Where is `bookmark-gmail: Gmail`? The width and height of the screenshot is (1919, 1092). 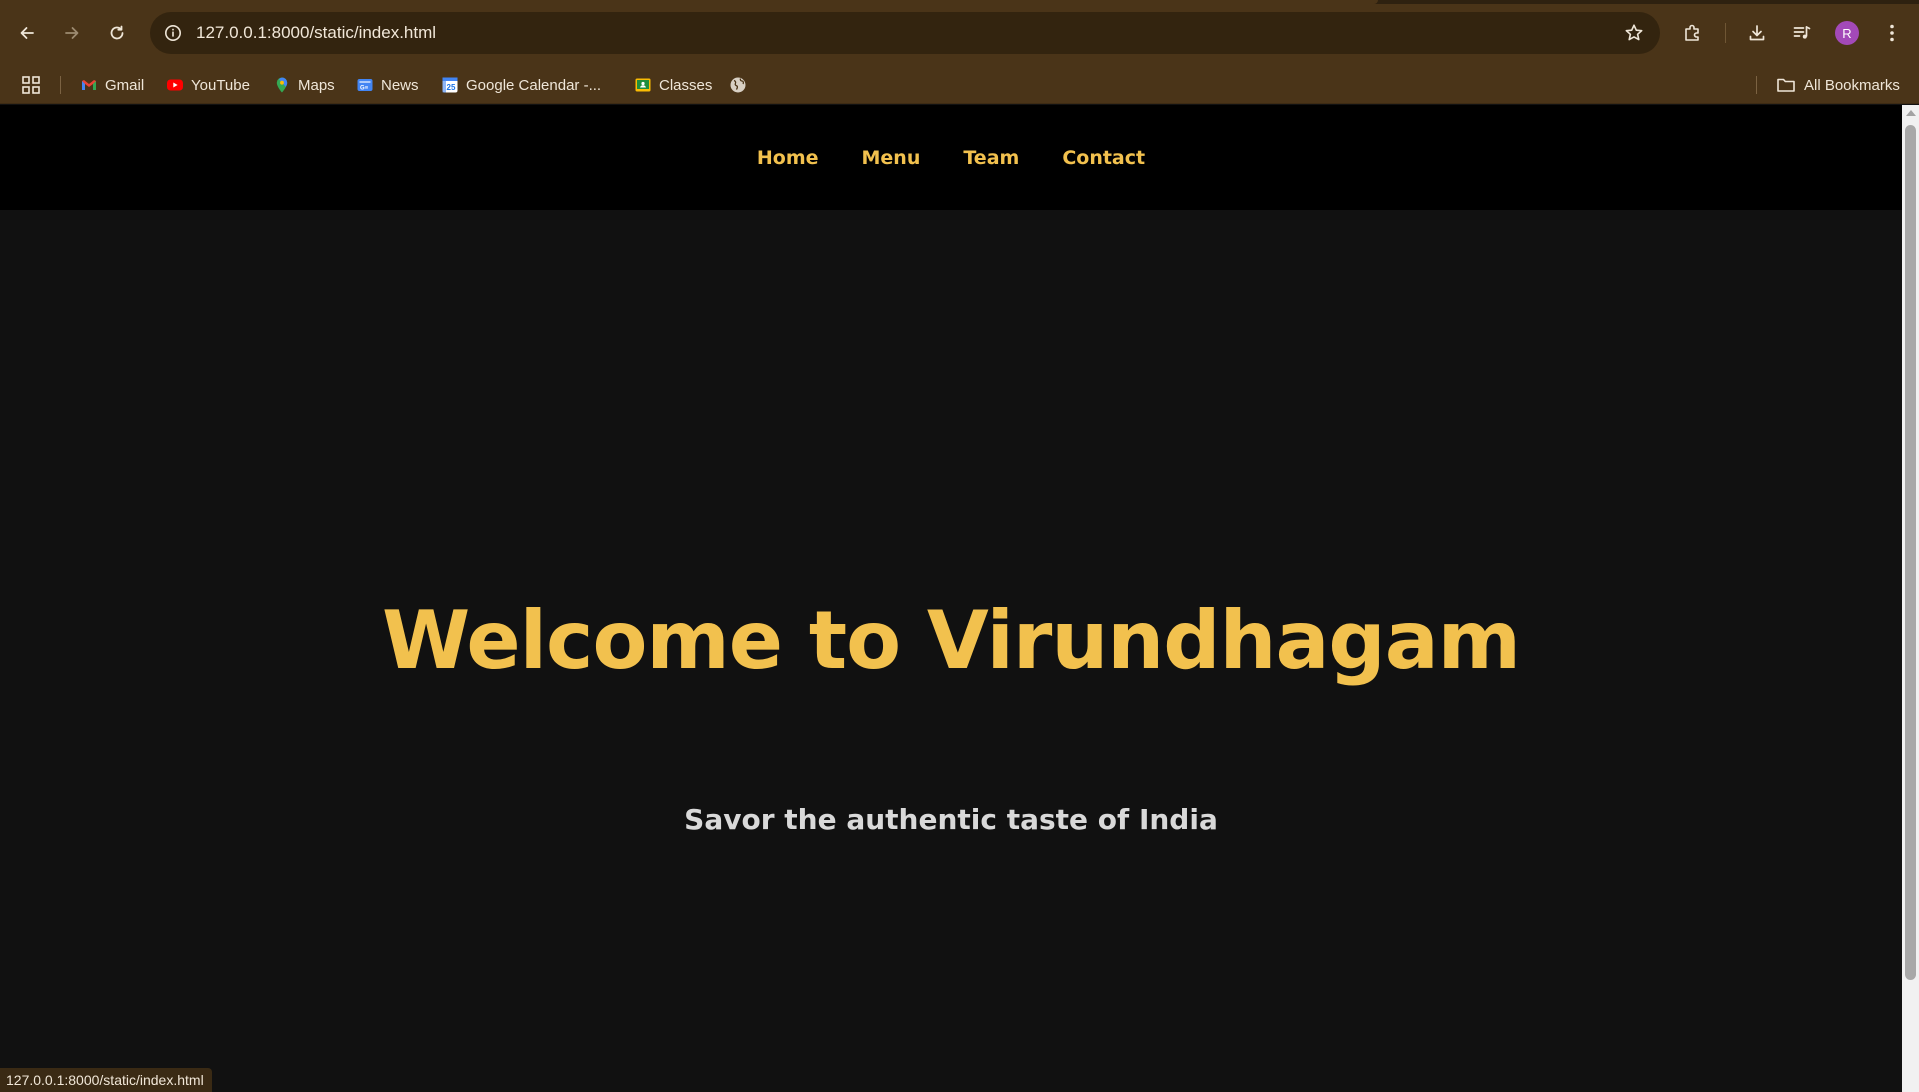
bookmark-gmail: Gmail is located at coordinates (112, 85).